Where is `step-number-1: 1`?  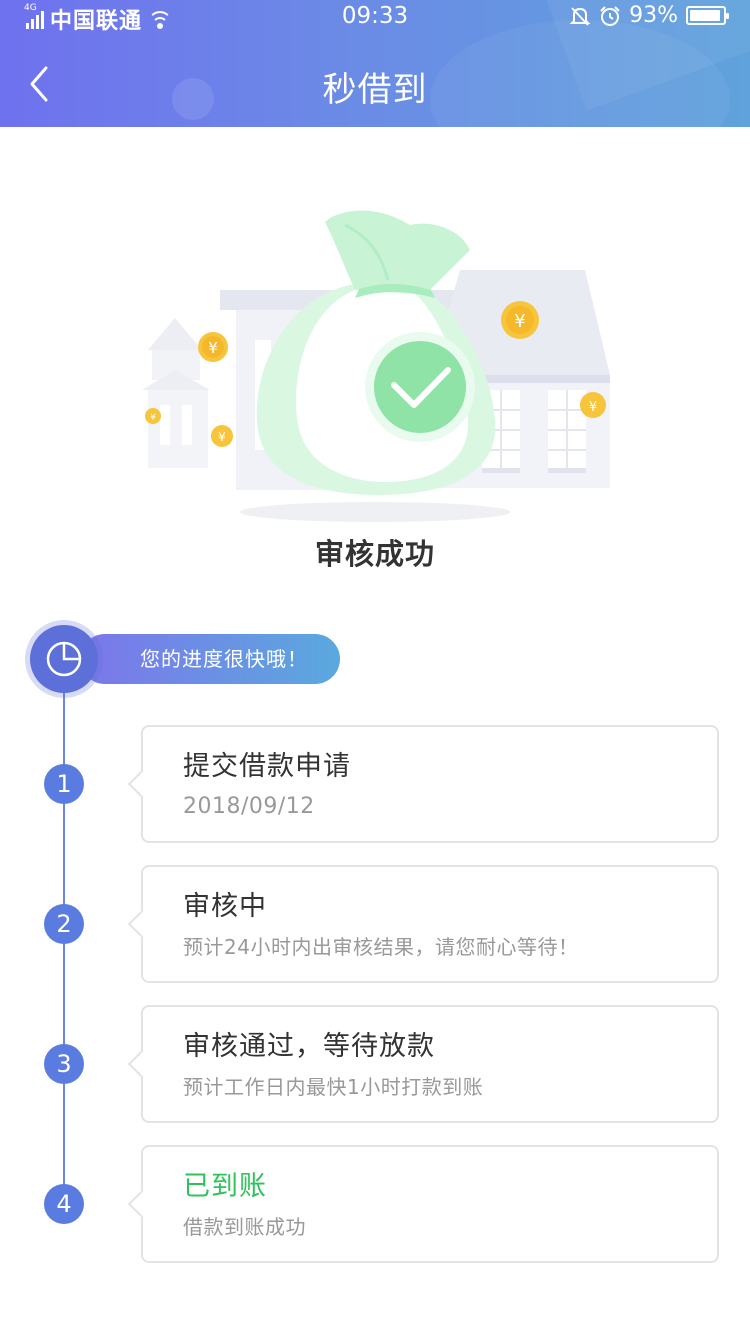 step-number-1: 1 is located at coordinates (64, 784).